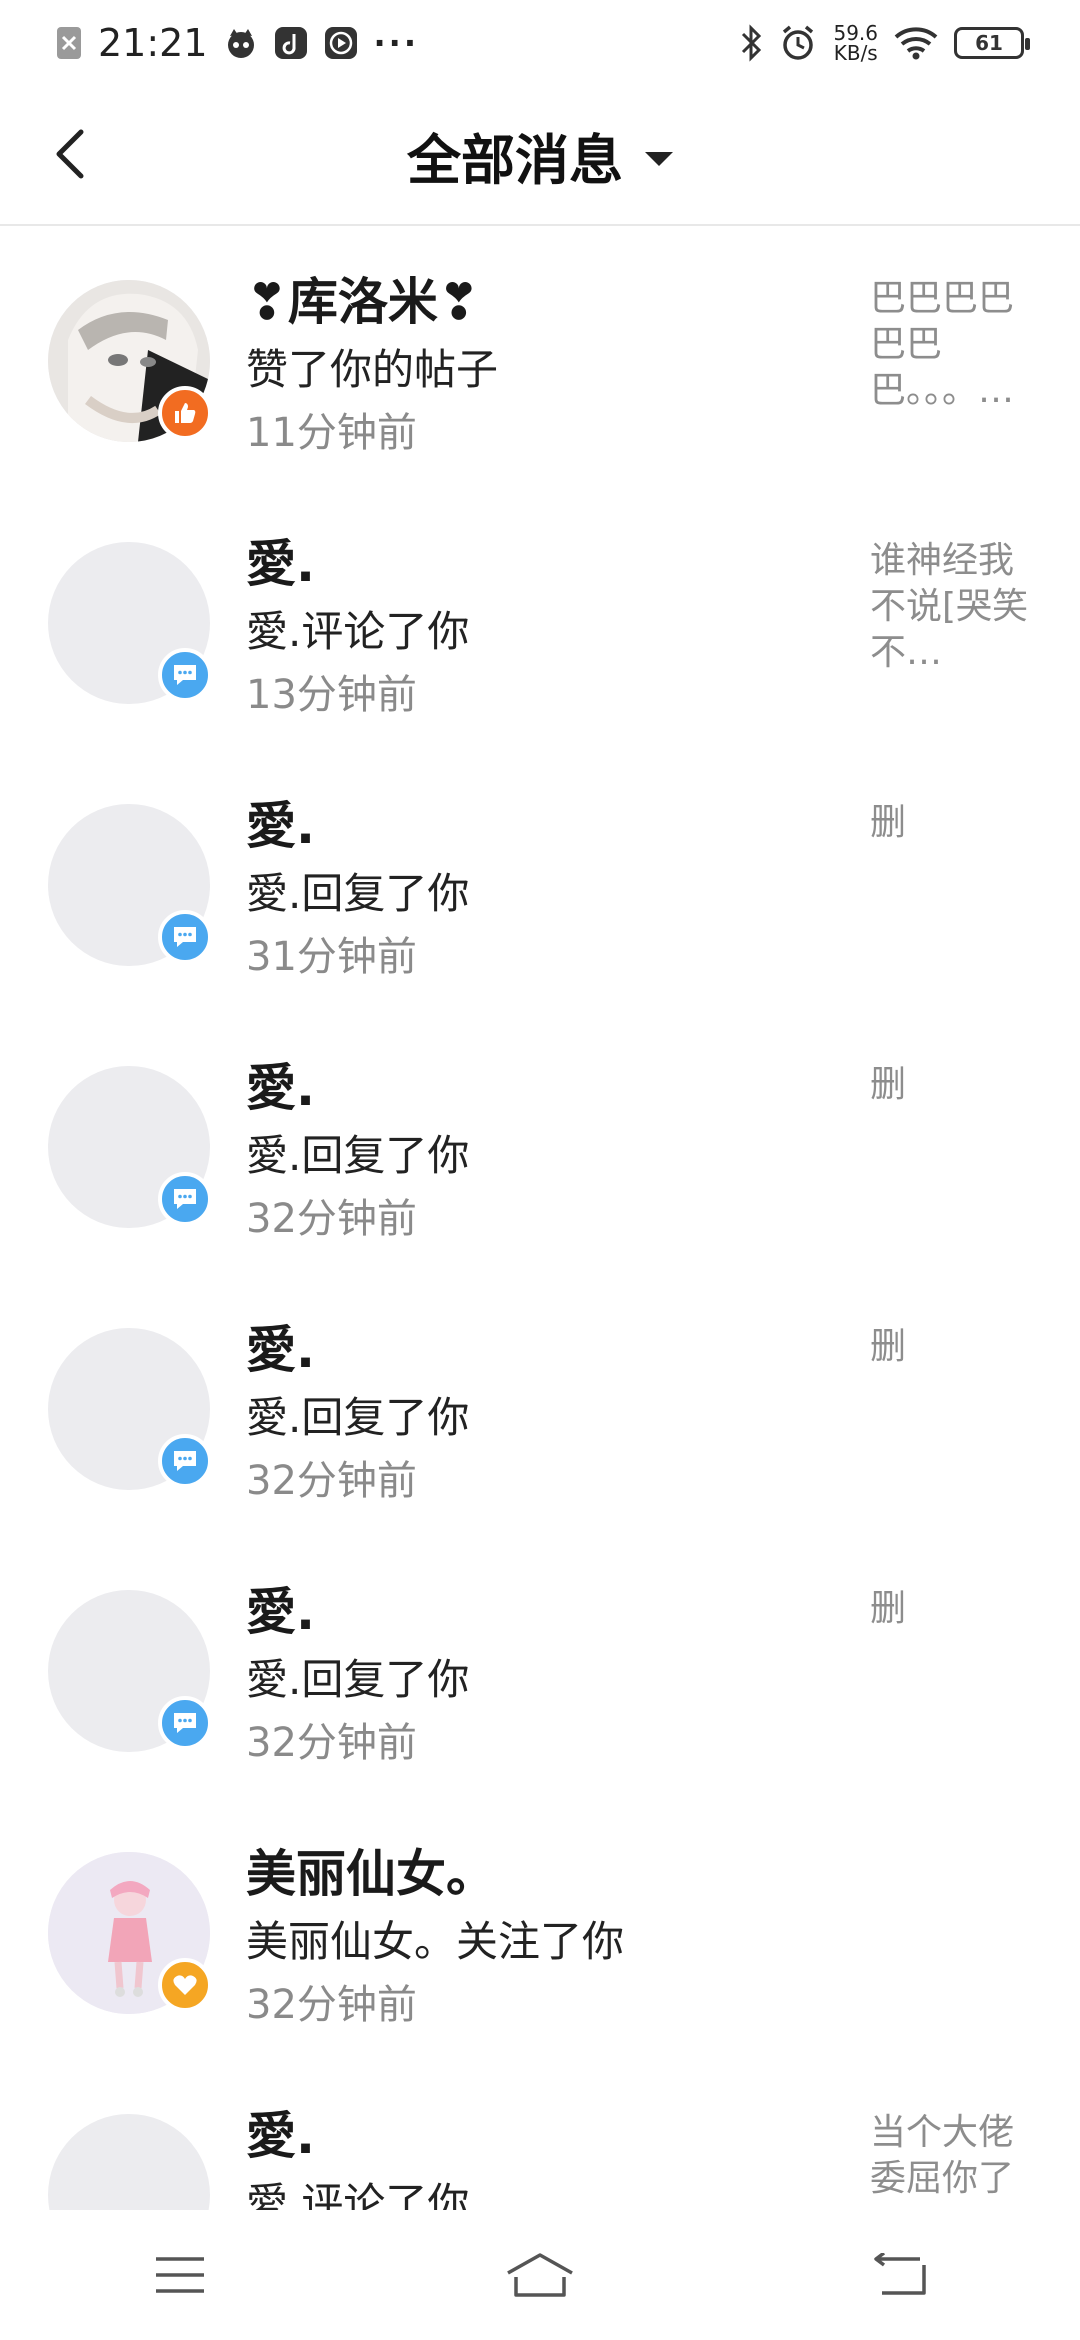 The image size is (1080, 2340). I want to click on message-time: 31分钟前, so click(331, 957).